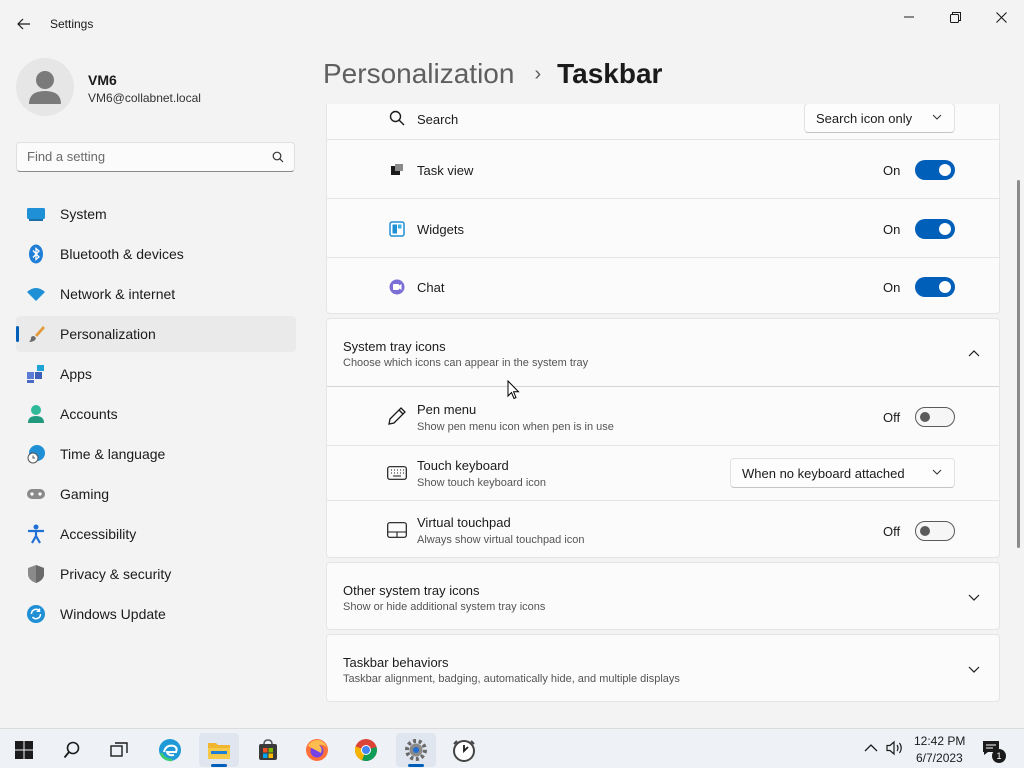  I want to click on taskbar-search-button, so click(72, 750).